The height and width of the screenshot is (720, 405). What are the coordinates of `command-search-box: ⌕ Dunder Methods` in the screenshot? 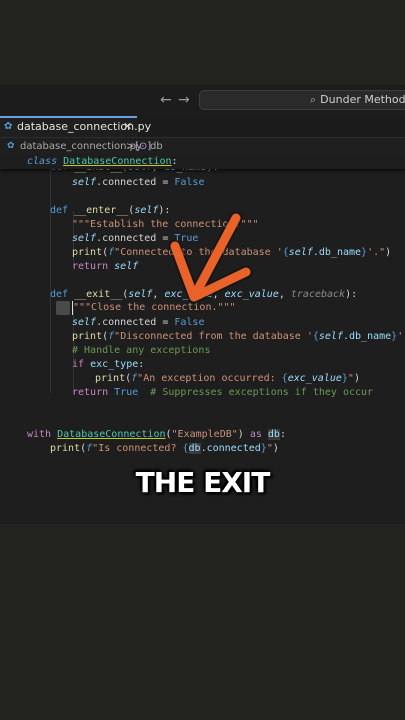 It's located at (302, 100).